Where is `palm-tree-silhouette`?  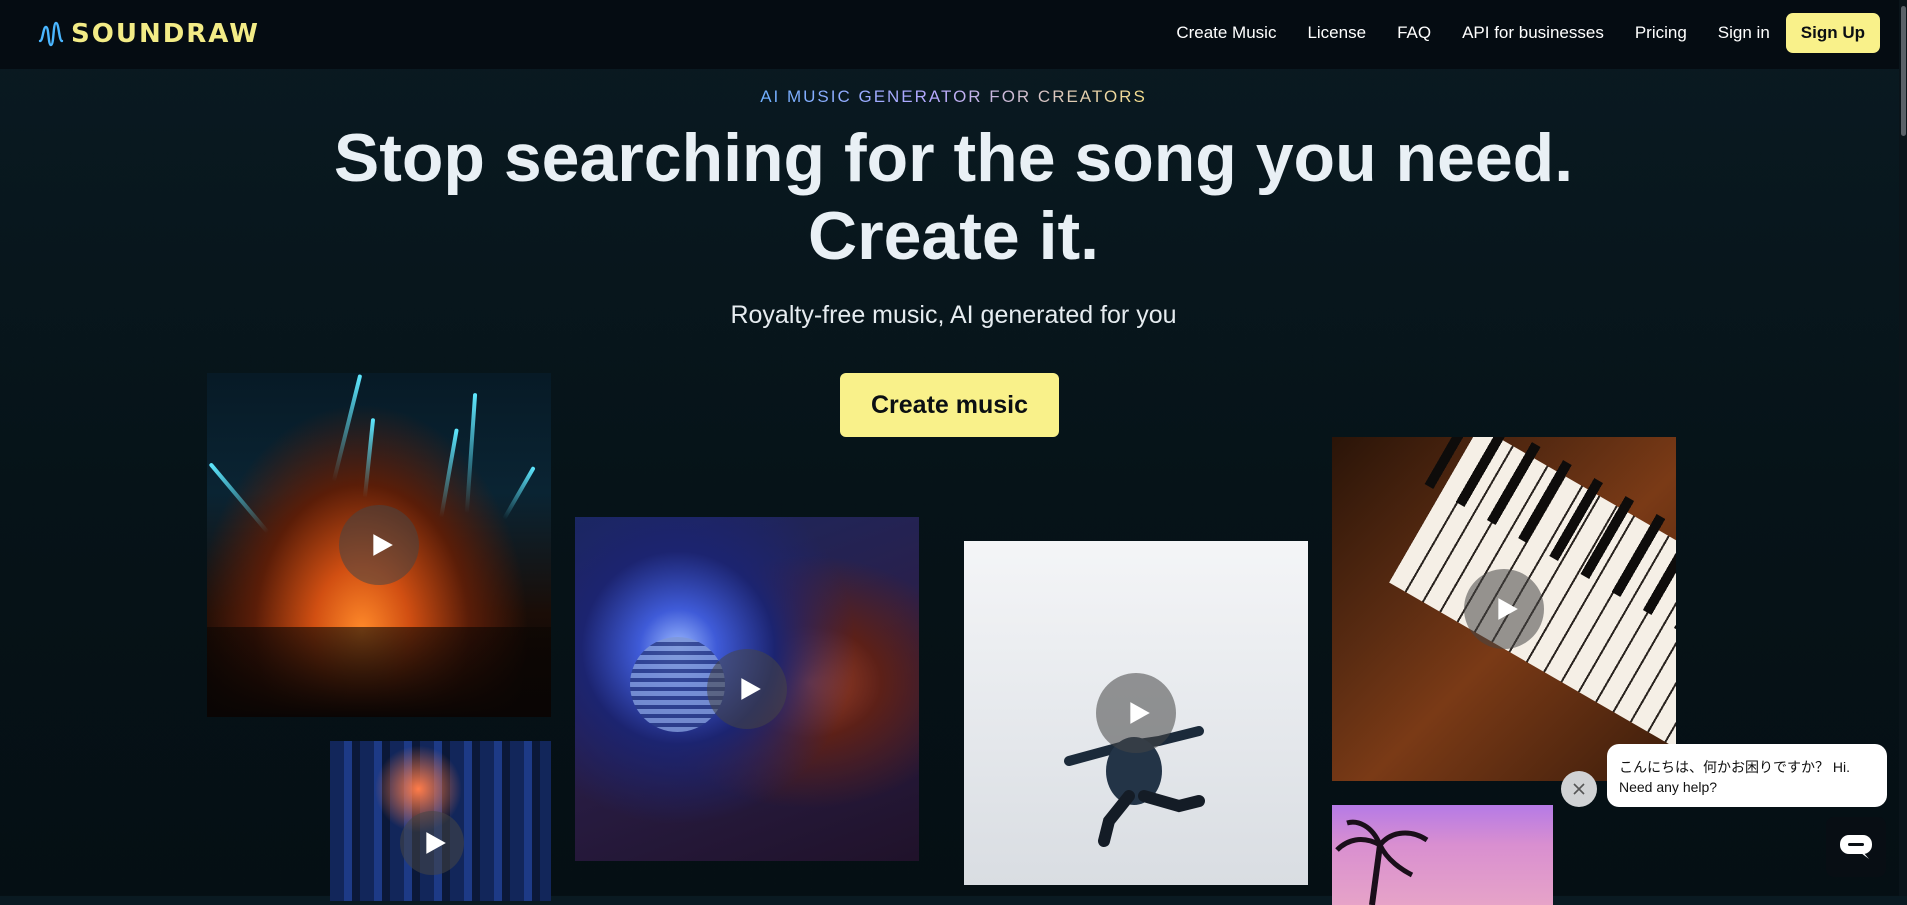 palm-tree-silhouette is located at coordinates (1382, 862).